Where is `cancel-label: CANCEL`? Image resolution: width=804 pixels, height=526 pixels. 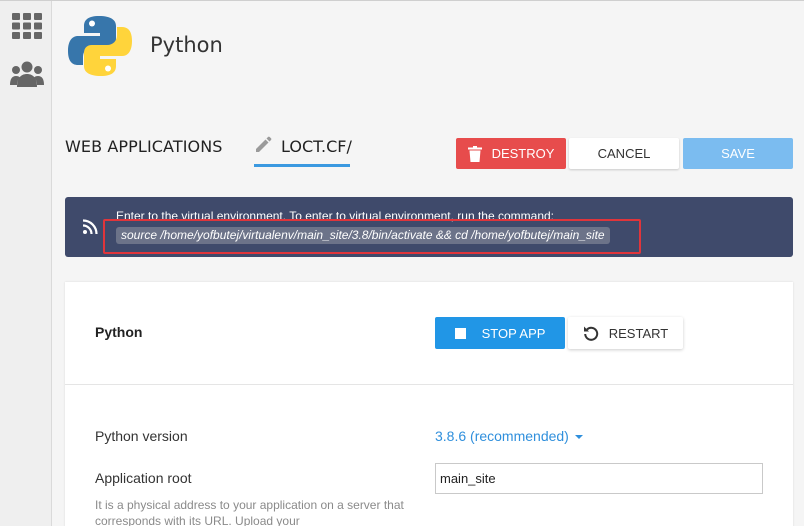 cancel-label: CANCEL is located at coordinates (624, 153).